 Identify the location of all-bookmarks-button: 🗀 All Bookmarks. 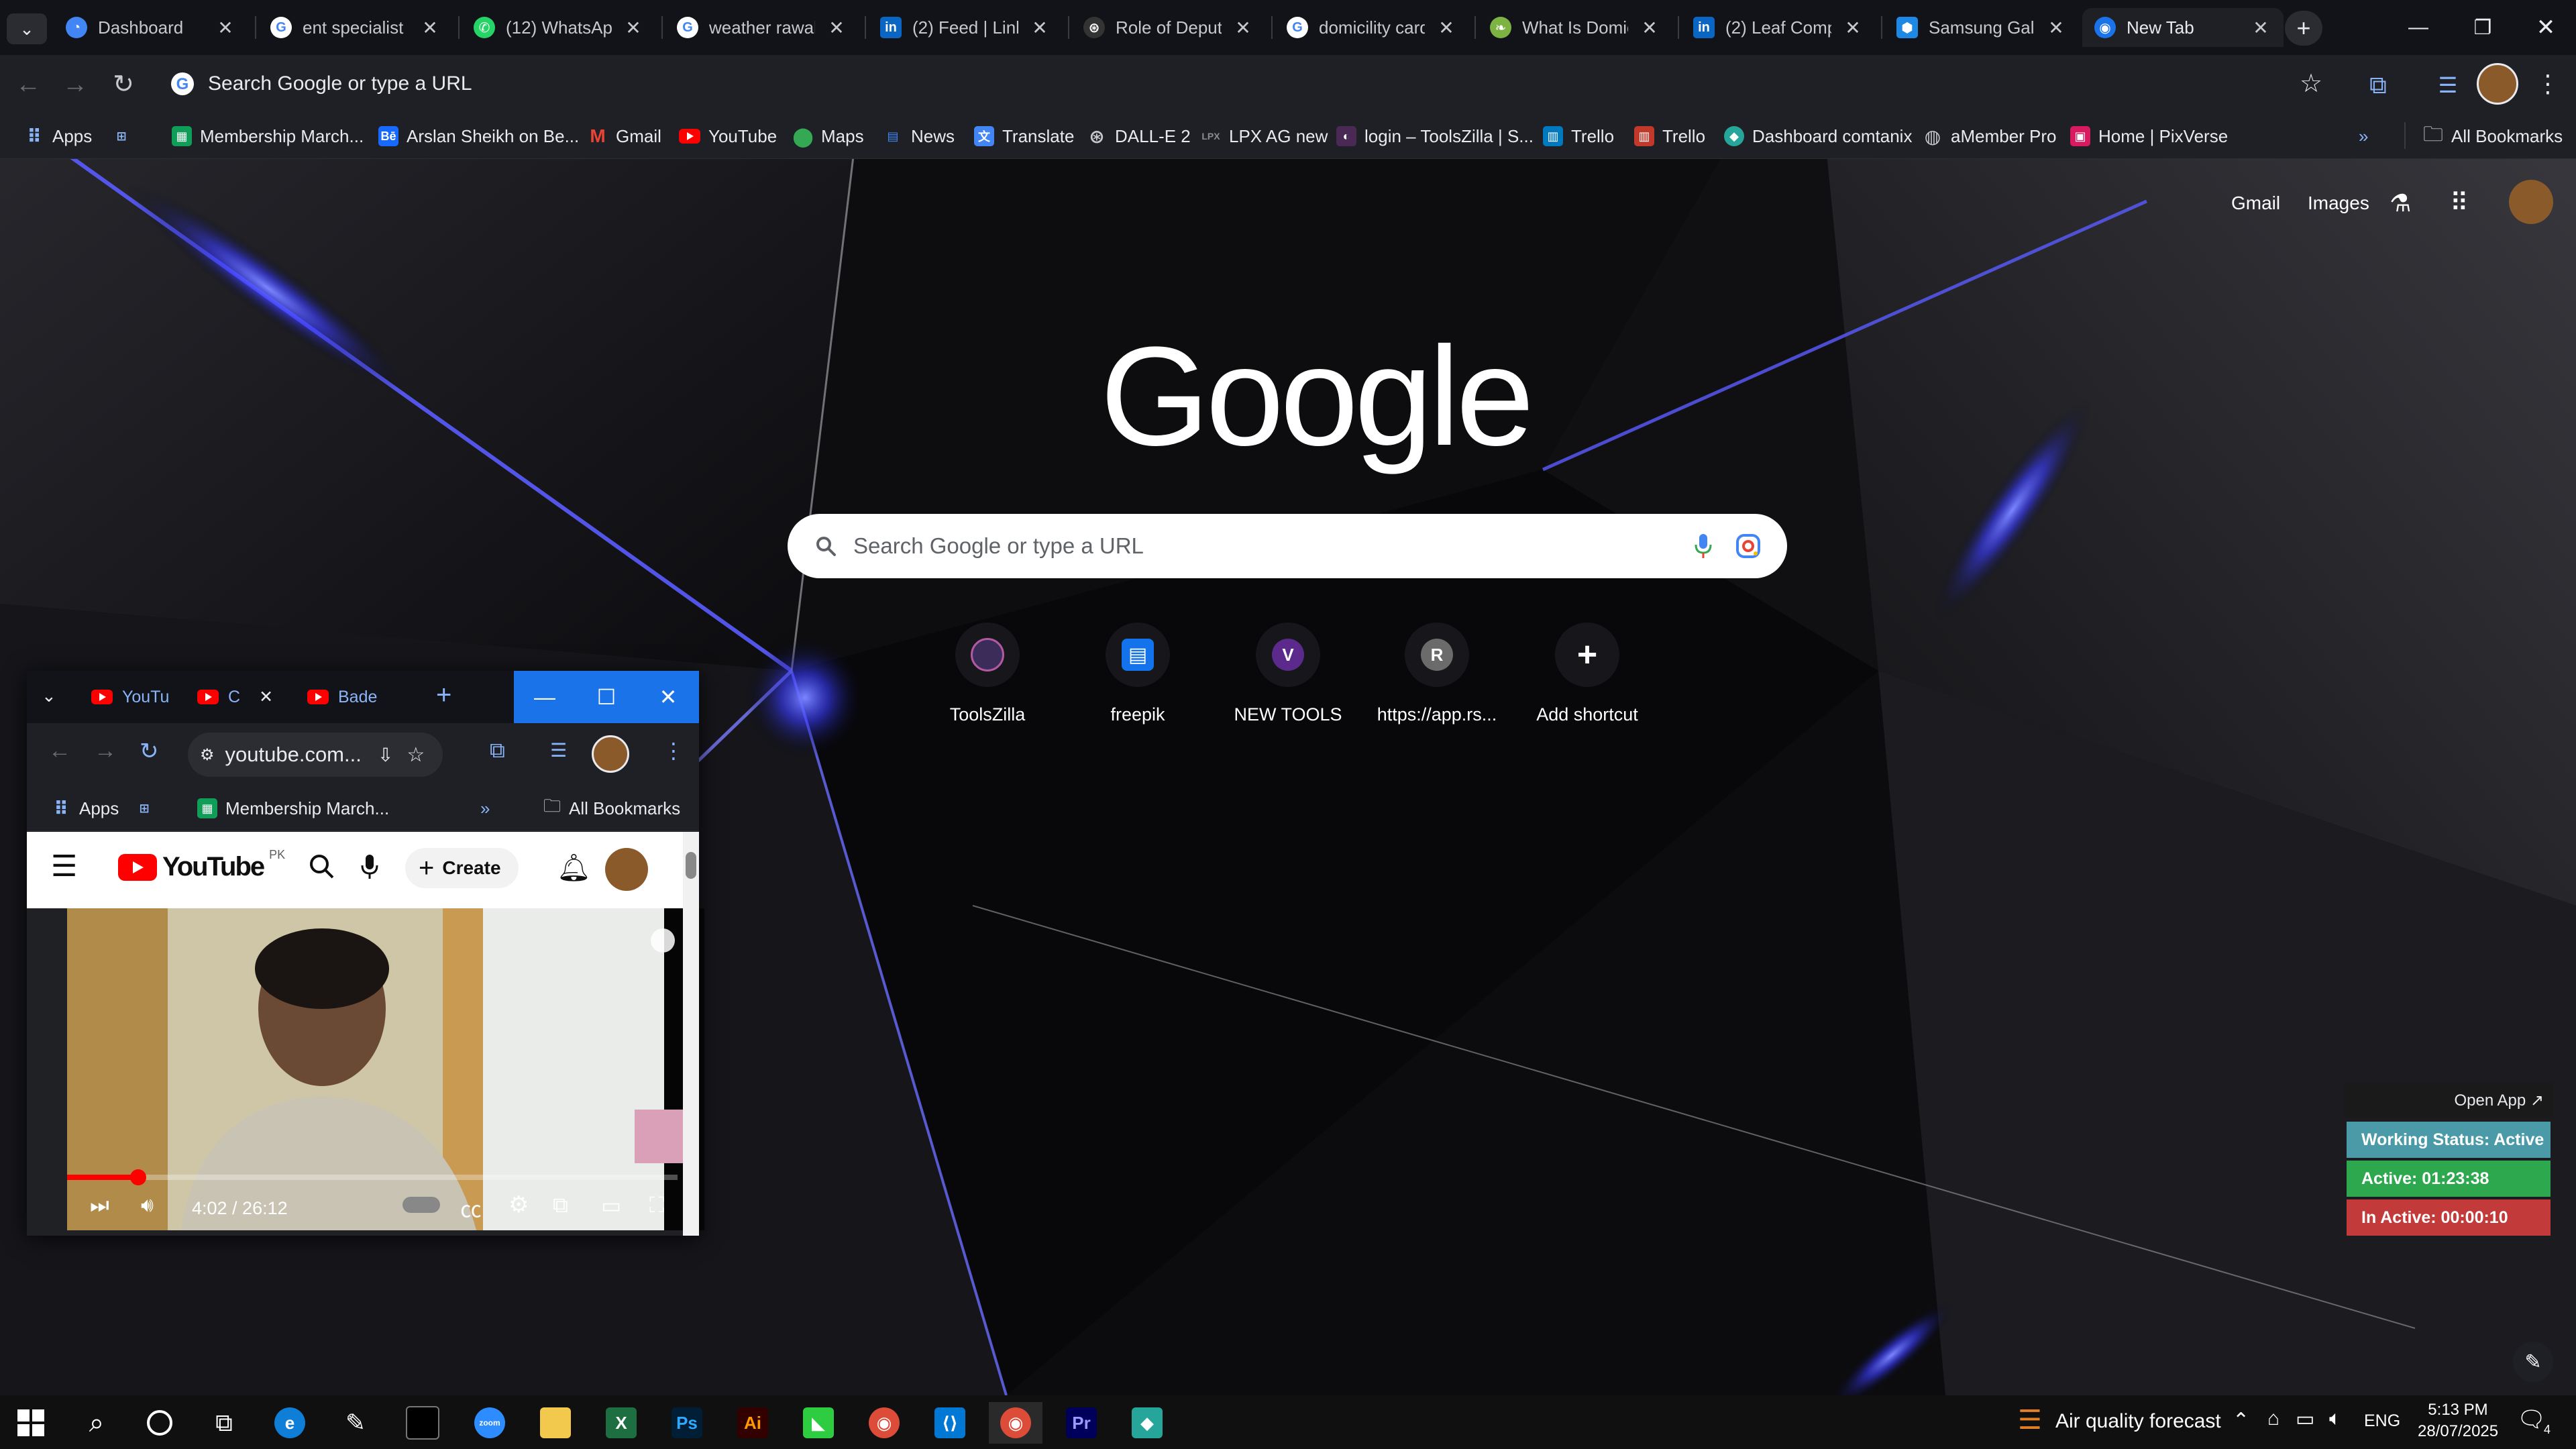
(2493, 136).